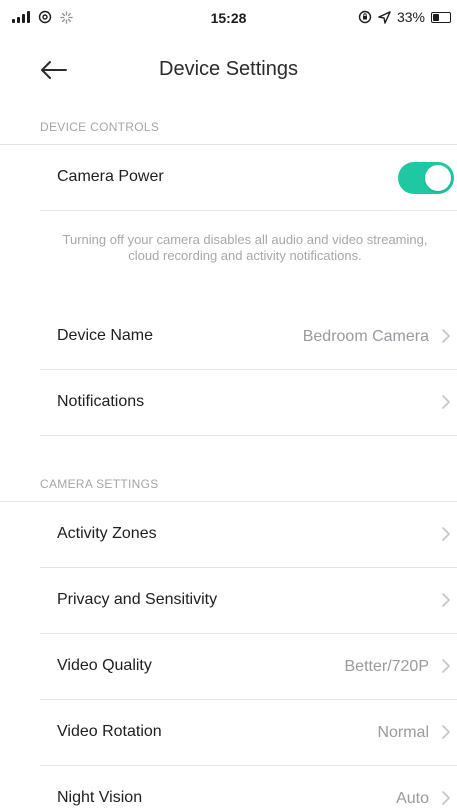 The width and height of the screenshot is (457, 812). I want to click on nav-bar: Device Settings, so click(228, 70).